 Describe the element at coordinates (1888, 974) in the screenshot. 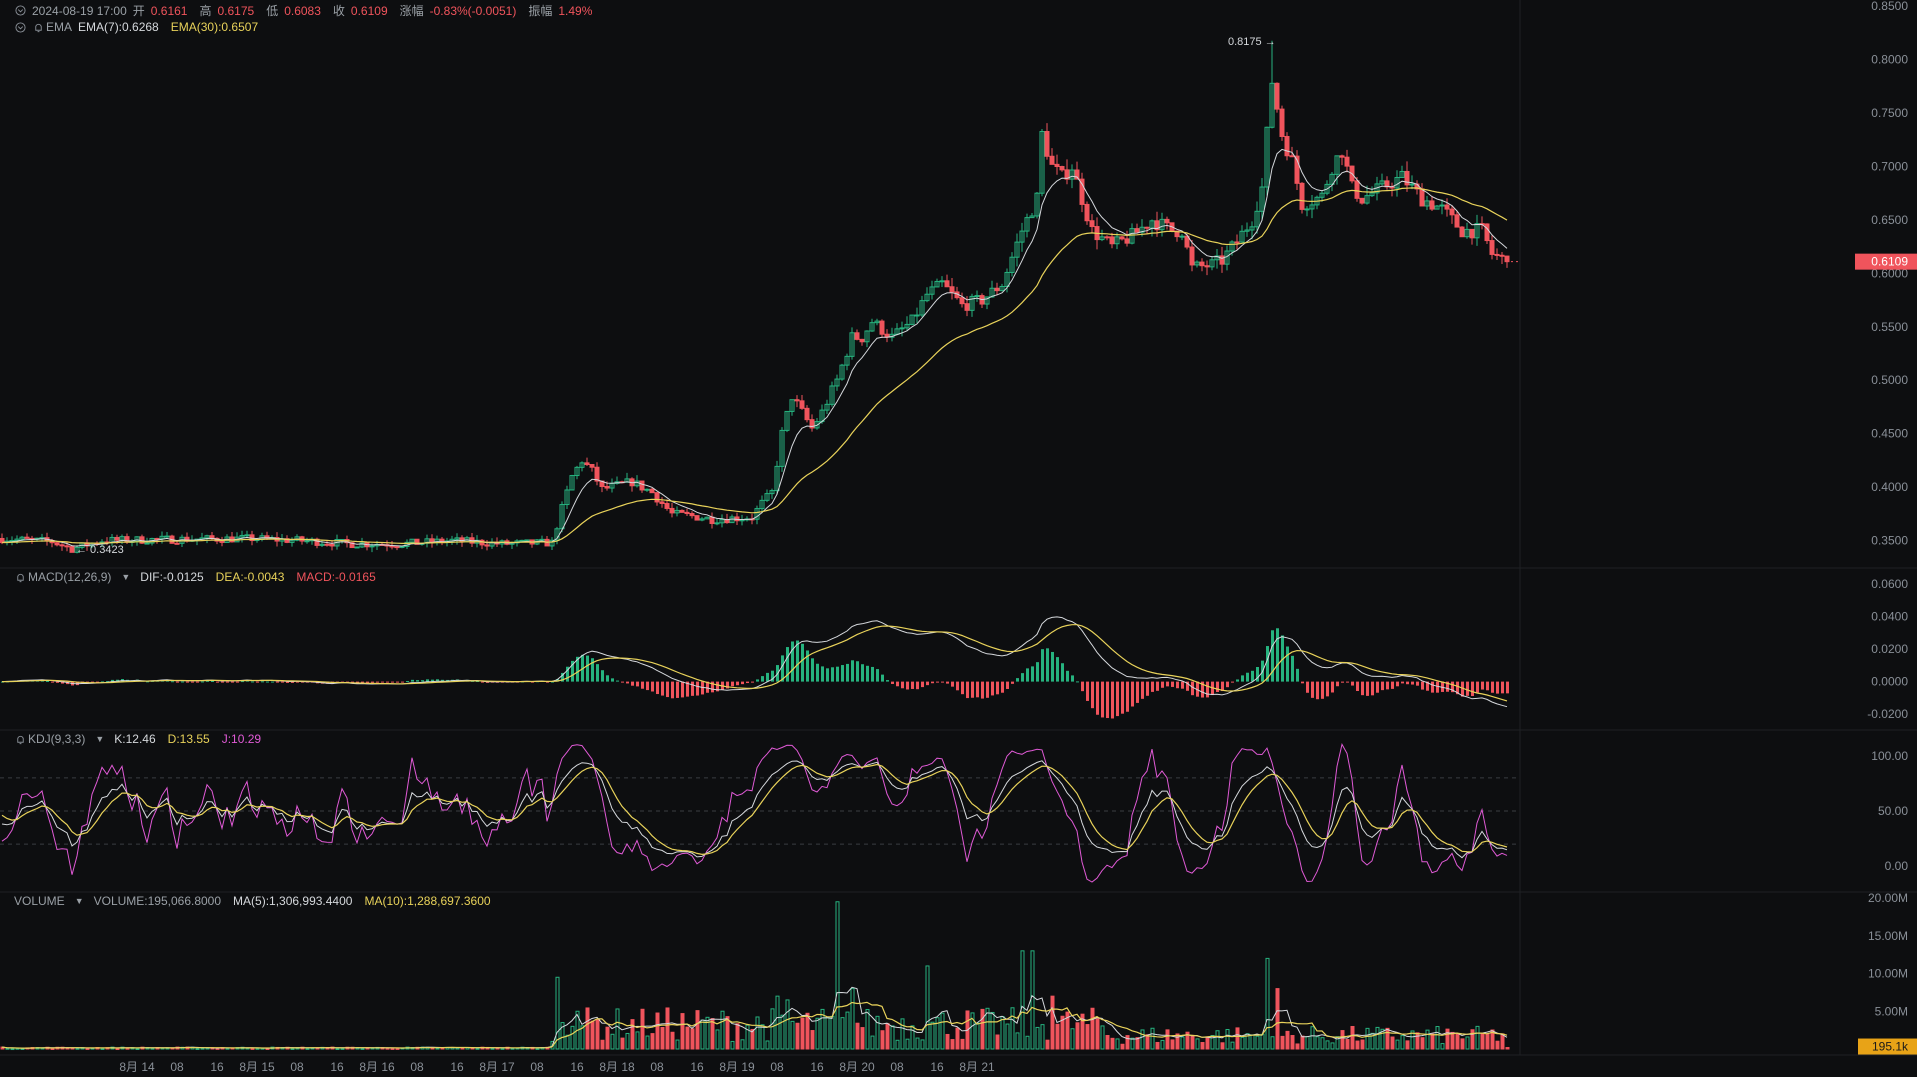

I see `volume-tick-label: 10.00M` at that location.